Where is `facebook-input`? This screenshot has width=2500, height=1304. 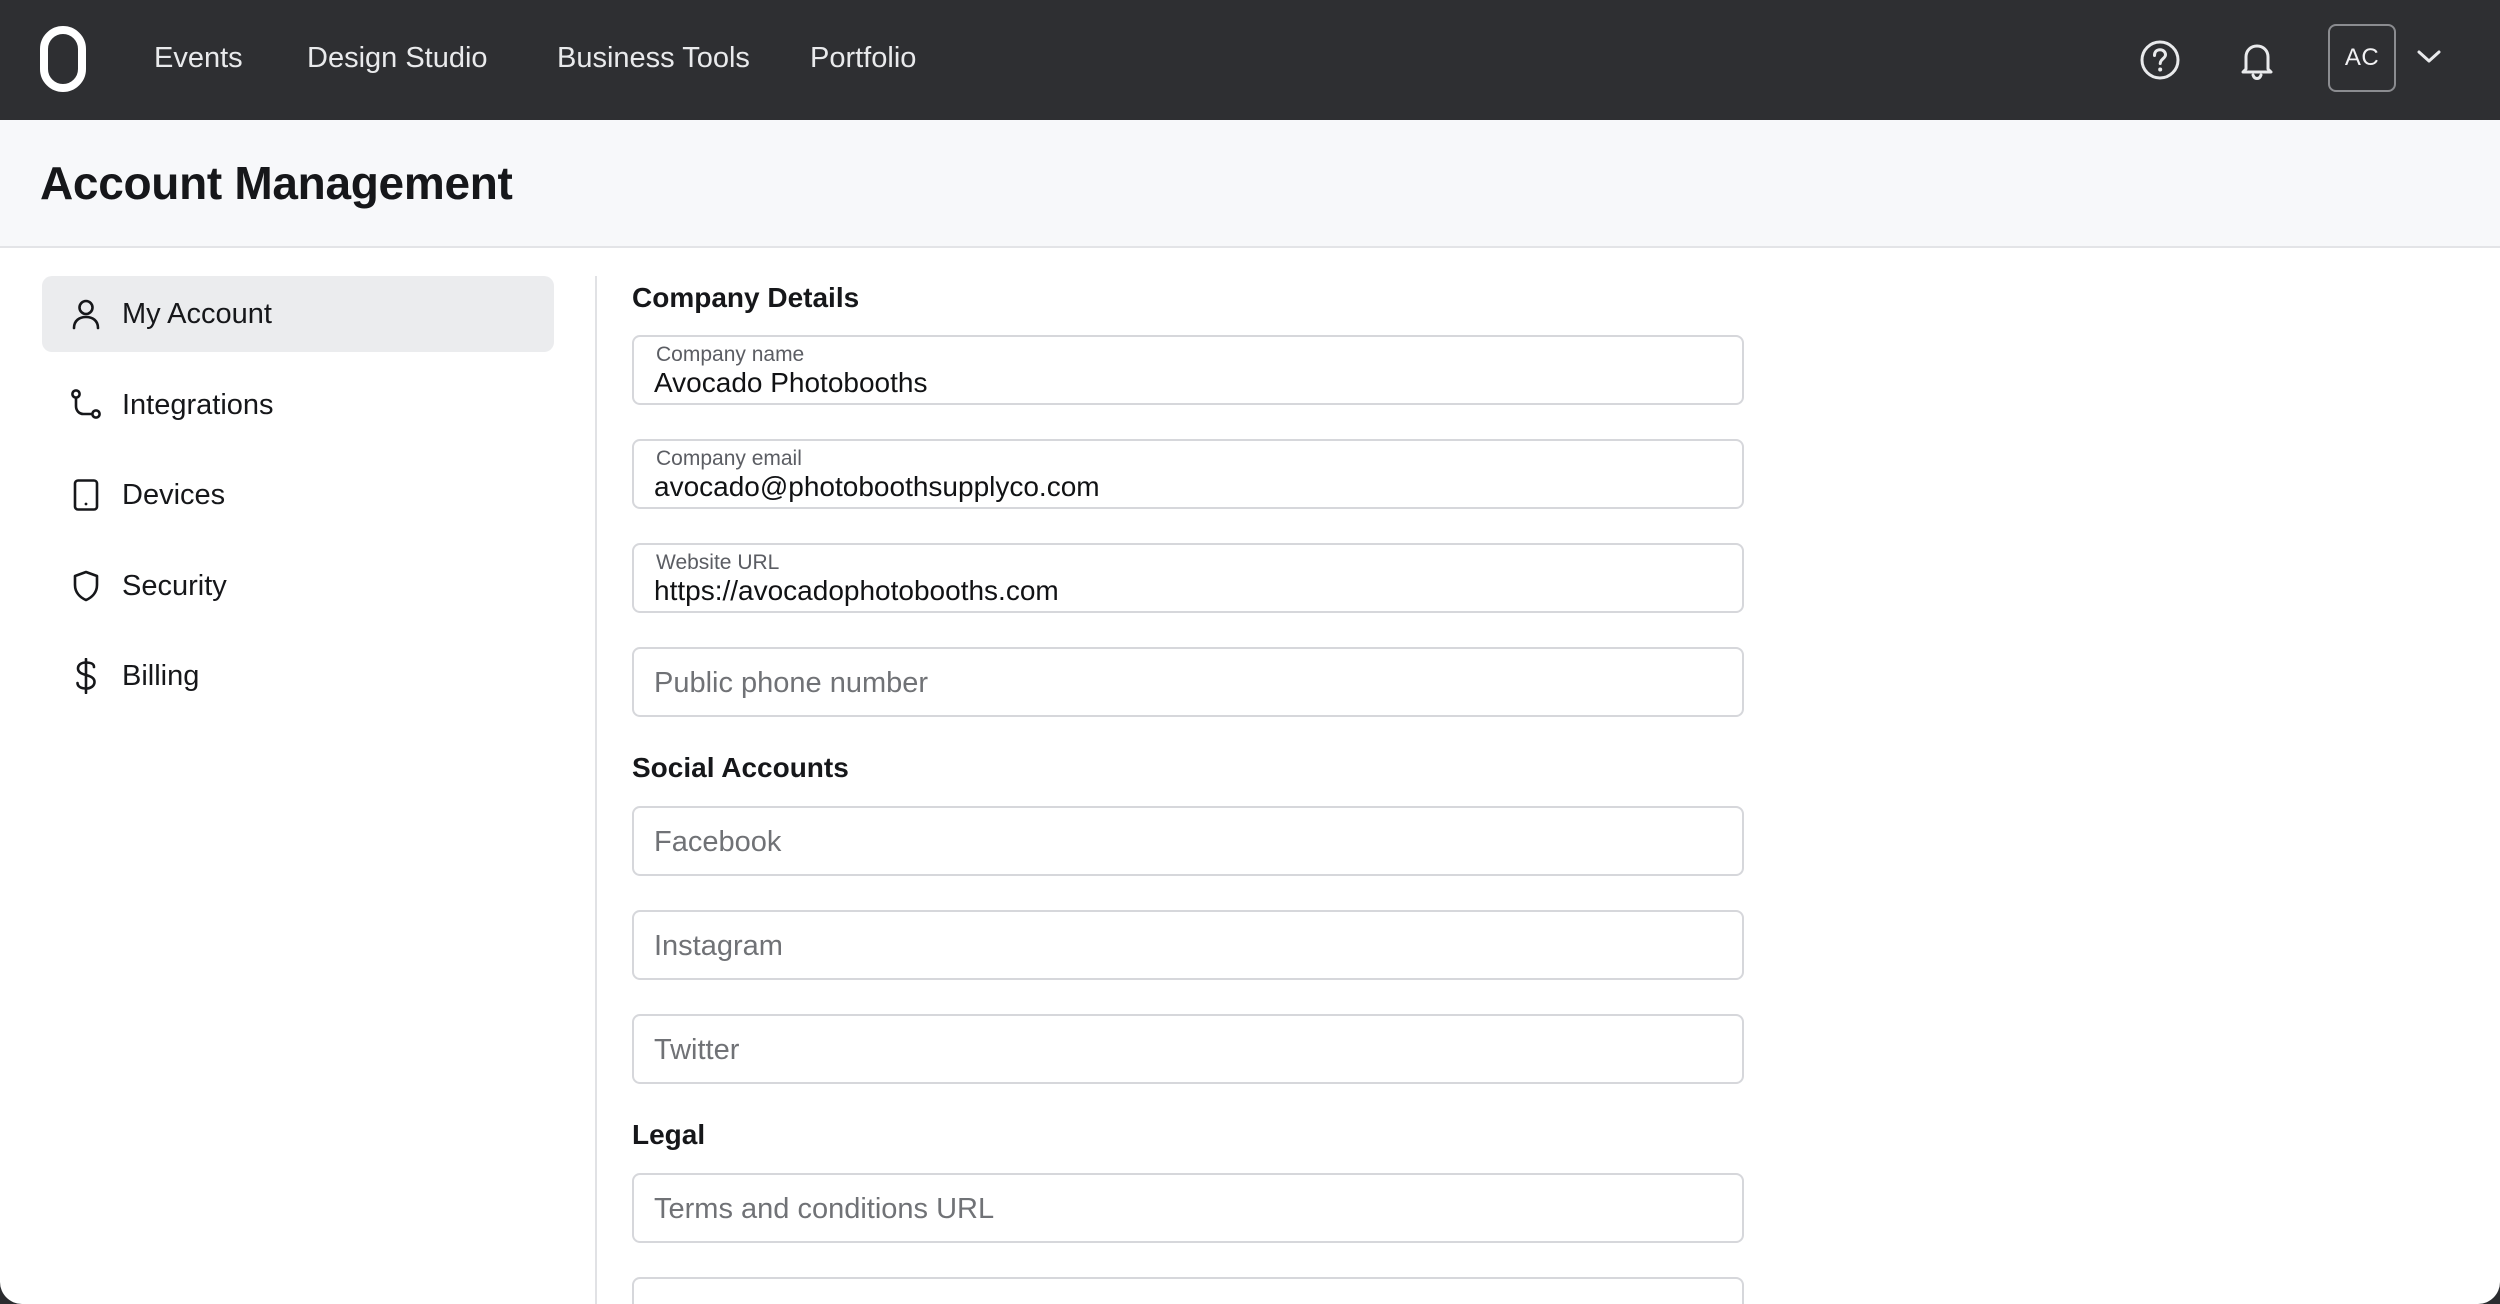 facebook-input is located at coordinates (1184, 842).